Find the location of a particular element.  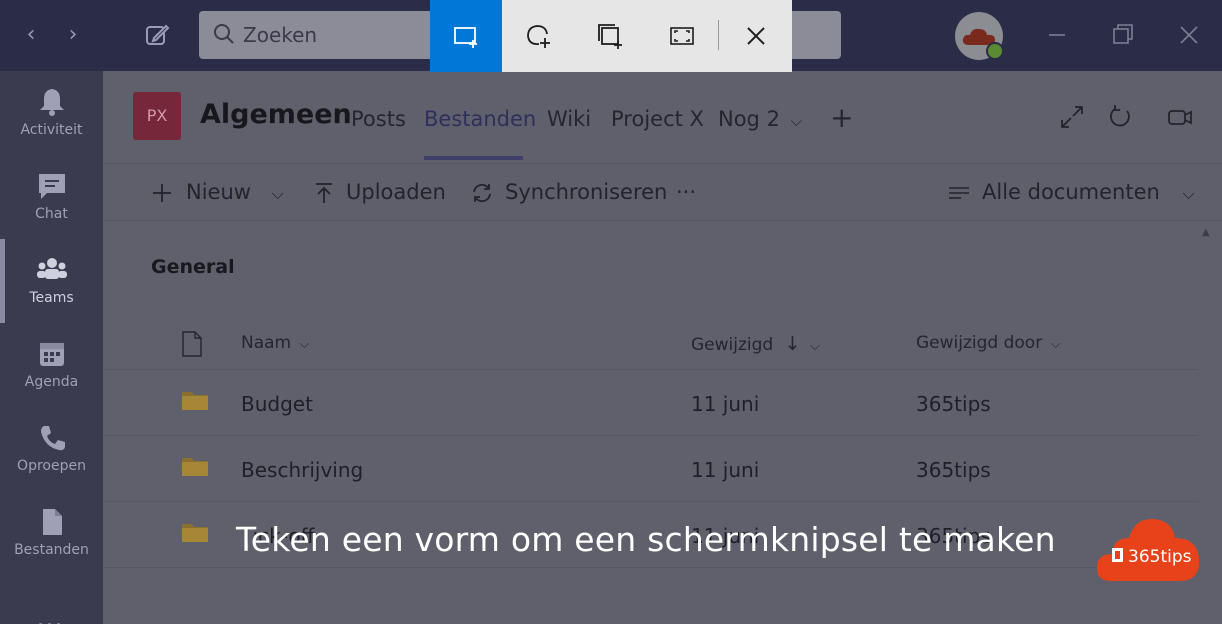

view-selector-label: Alle documenten is located at coordinates (1071, 192).